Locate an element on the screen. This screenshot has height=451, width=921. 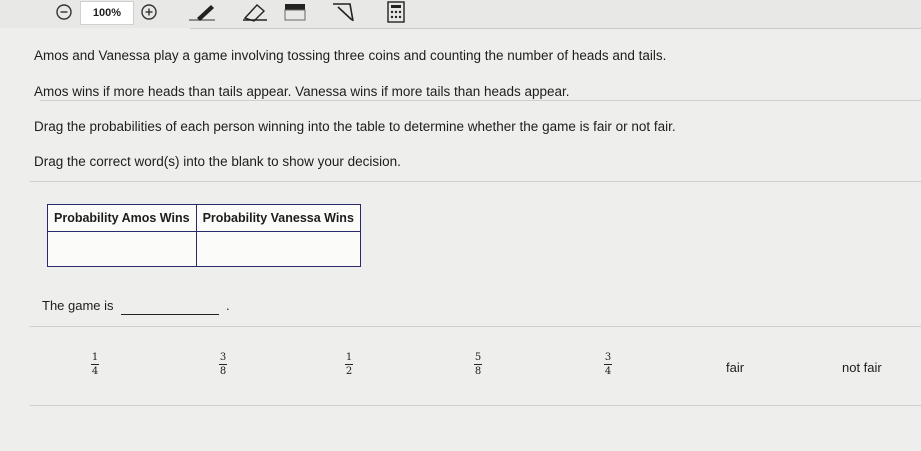
zoom-level: 100% is located at coordinates (107, 13).